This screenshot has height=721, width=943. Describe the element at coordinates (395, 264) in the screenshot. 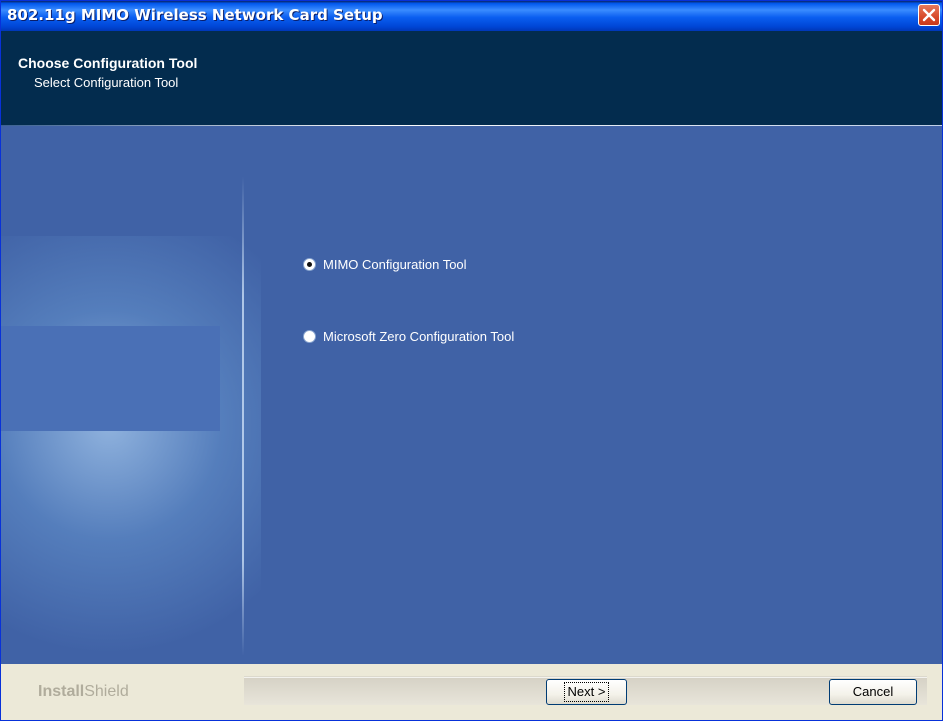

I see `option-label: MIMO Configuration Tool` at that location.